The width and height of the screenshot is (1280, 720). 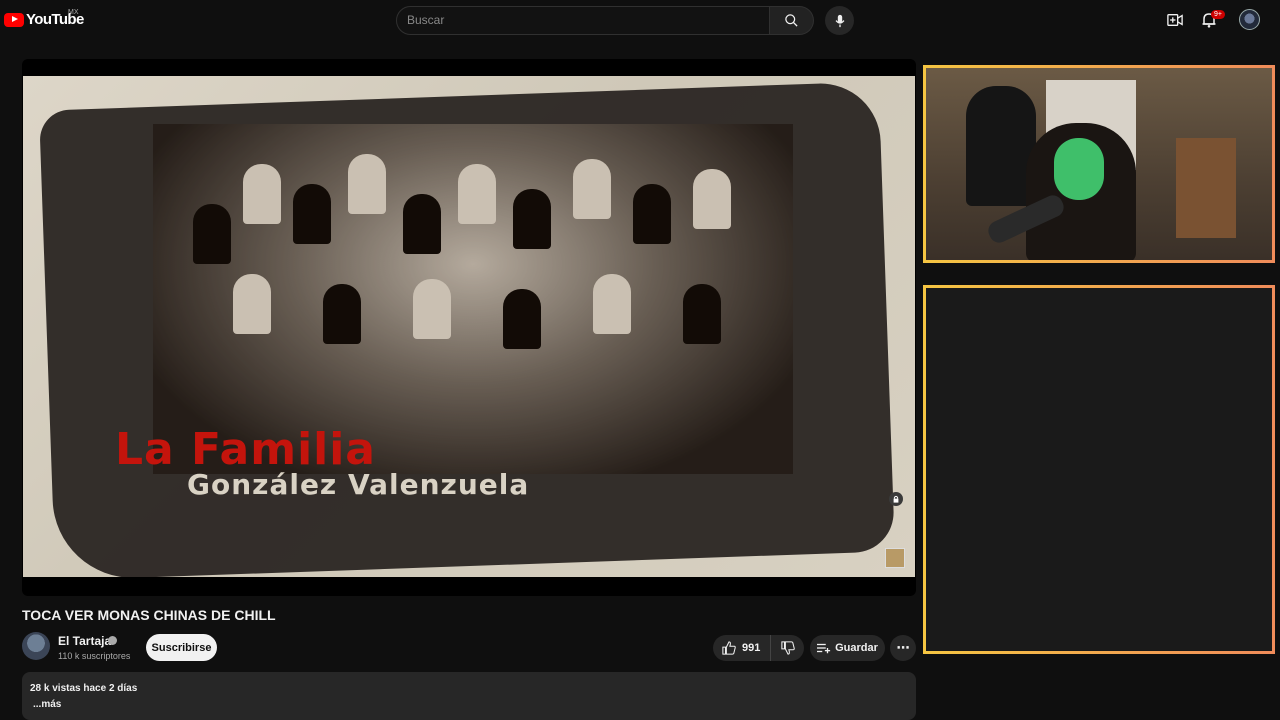 I want to click on save-button: Guardar, so click(x=847, y=648).